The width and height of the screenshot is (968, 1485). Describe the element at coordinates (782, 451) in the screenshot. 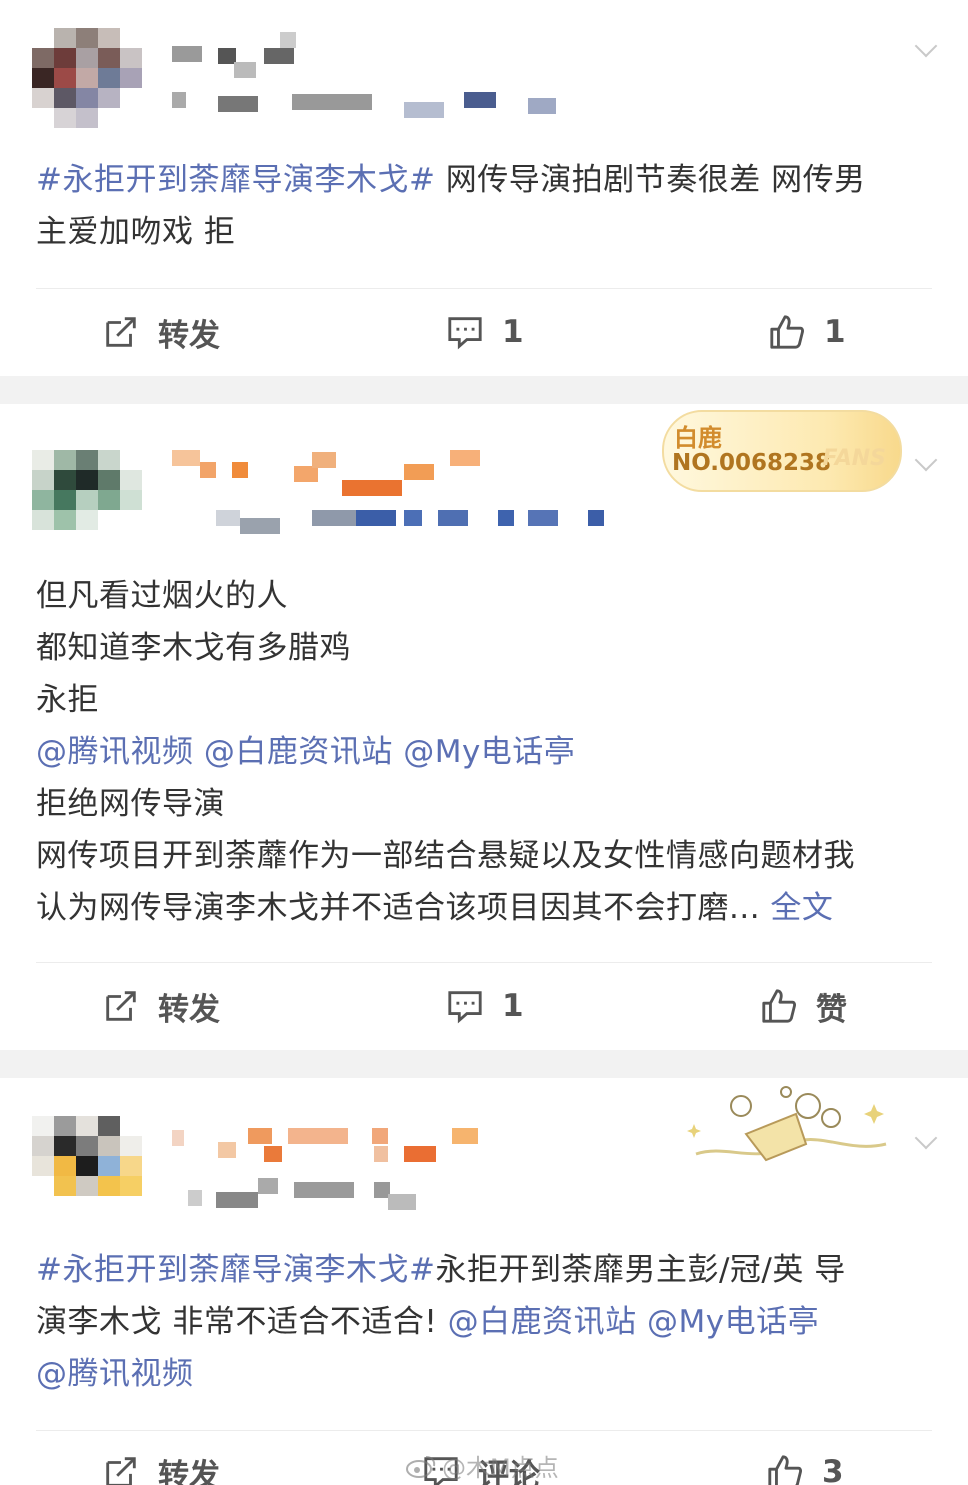

I see `fan-badge: 白鹿 NO.0068238 FANS` at that location.